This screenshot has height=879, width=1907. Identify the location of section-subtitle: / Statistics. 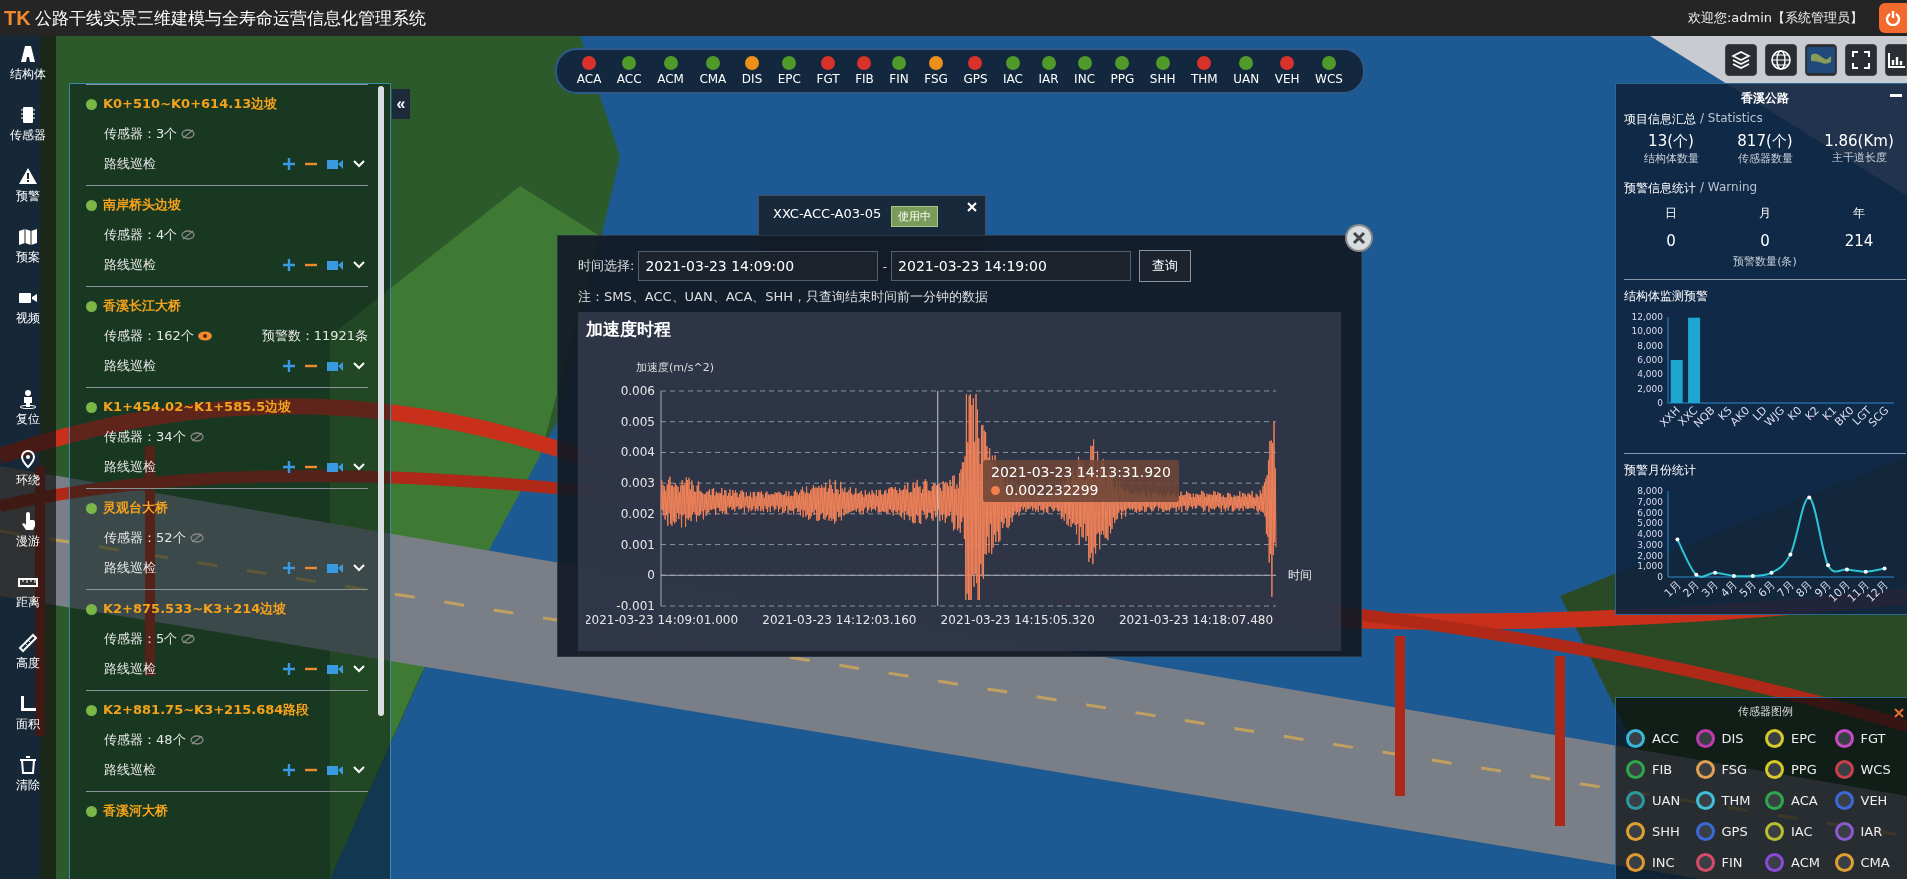
(1731, 119).